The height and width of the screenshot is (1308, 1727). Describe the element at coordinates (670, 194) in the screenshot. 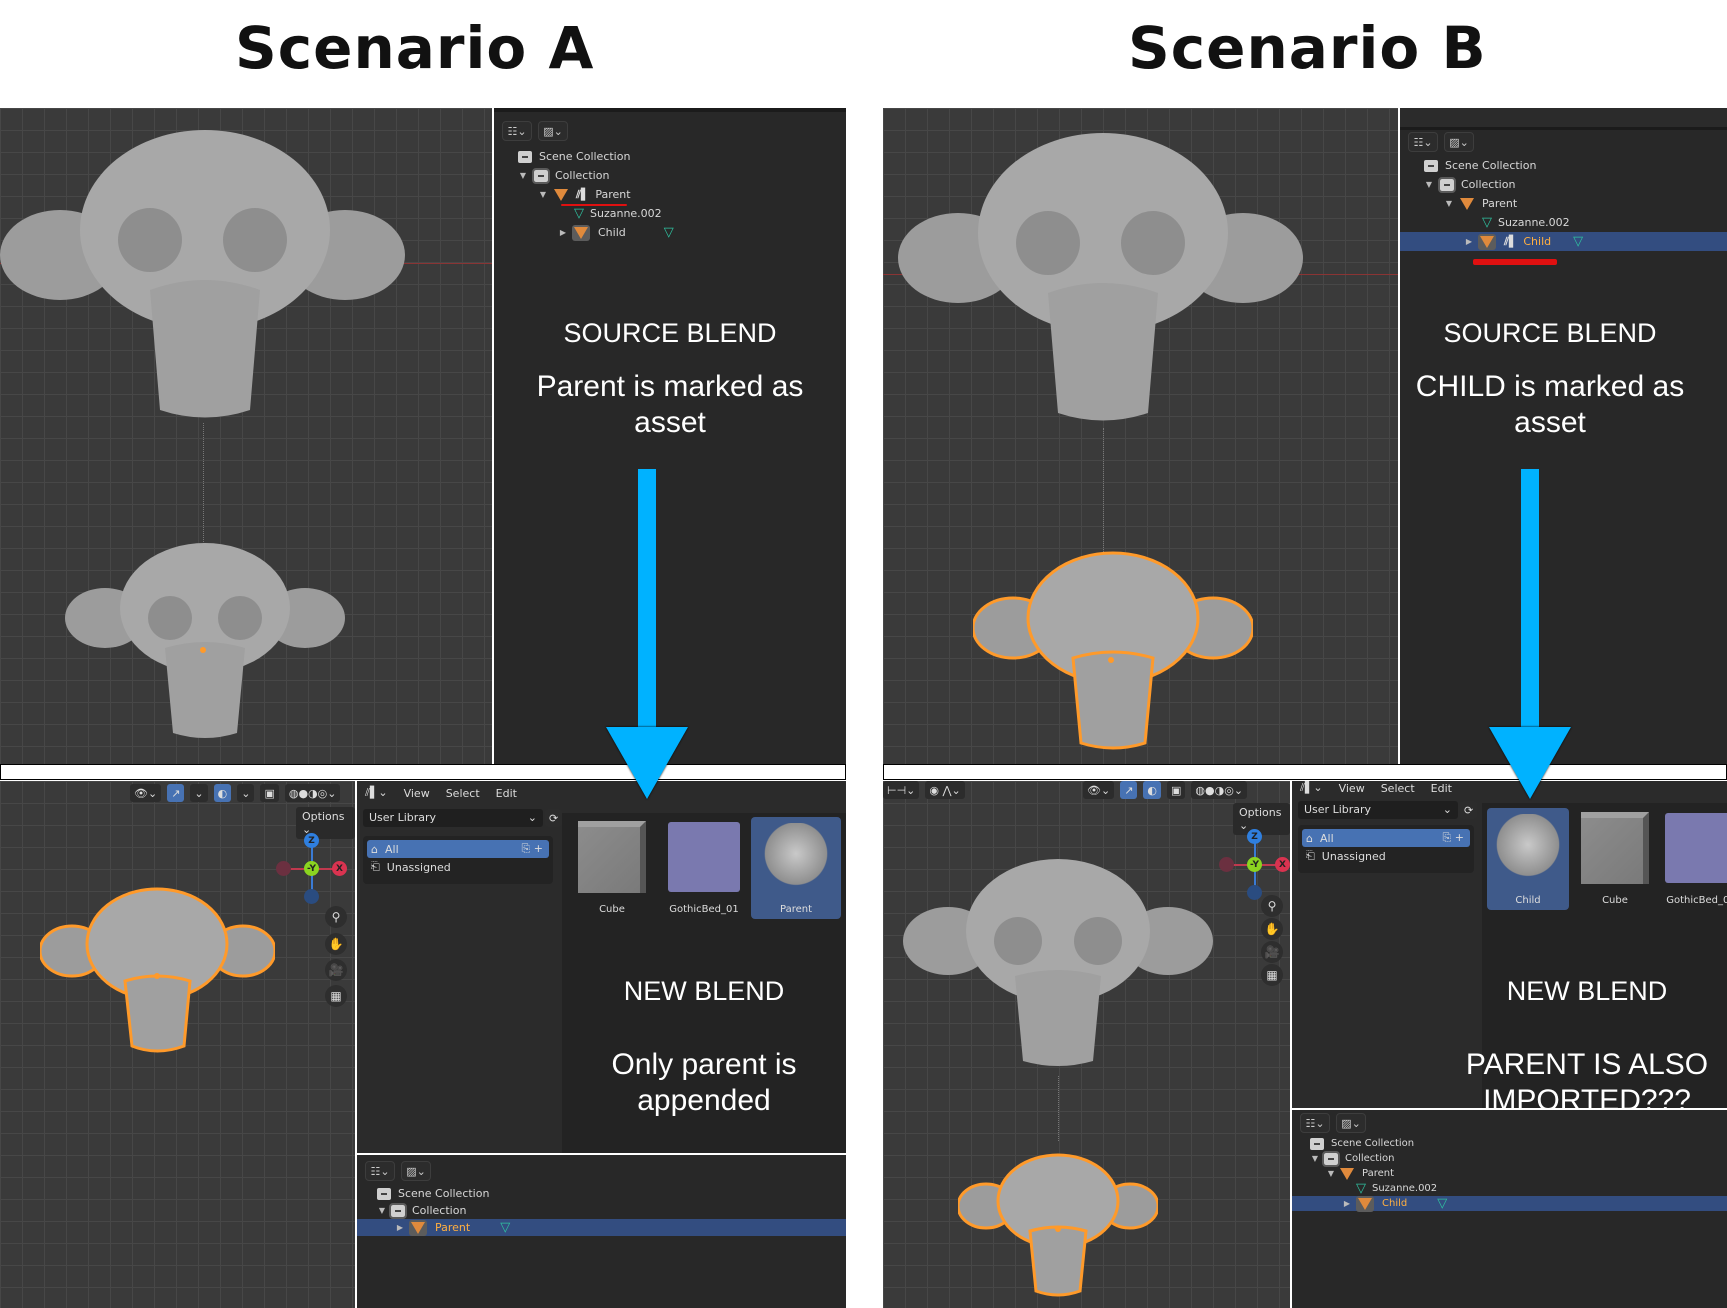

I see `outliner-row-parent: ▼ ⫽▌ Parent` at that location.